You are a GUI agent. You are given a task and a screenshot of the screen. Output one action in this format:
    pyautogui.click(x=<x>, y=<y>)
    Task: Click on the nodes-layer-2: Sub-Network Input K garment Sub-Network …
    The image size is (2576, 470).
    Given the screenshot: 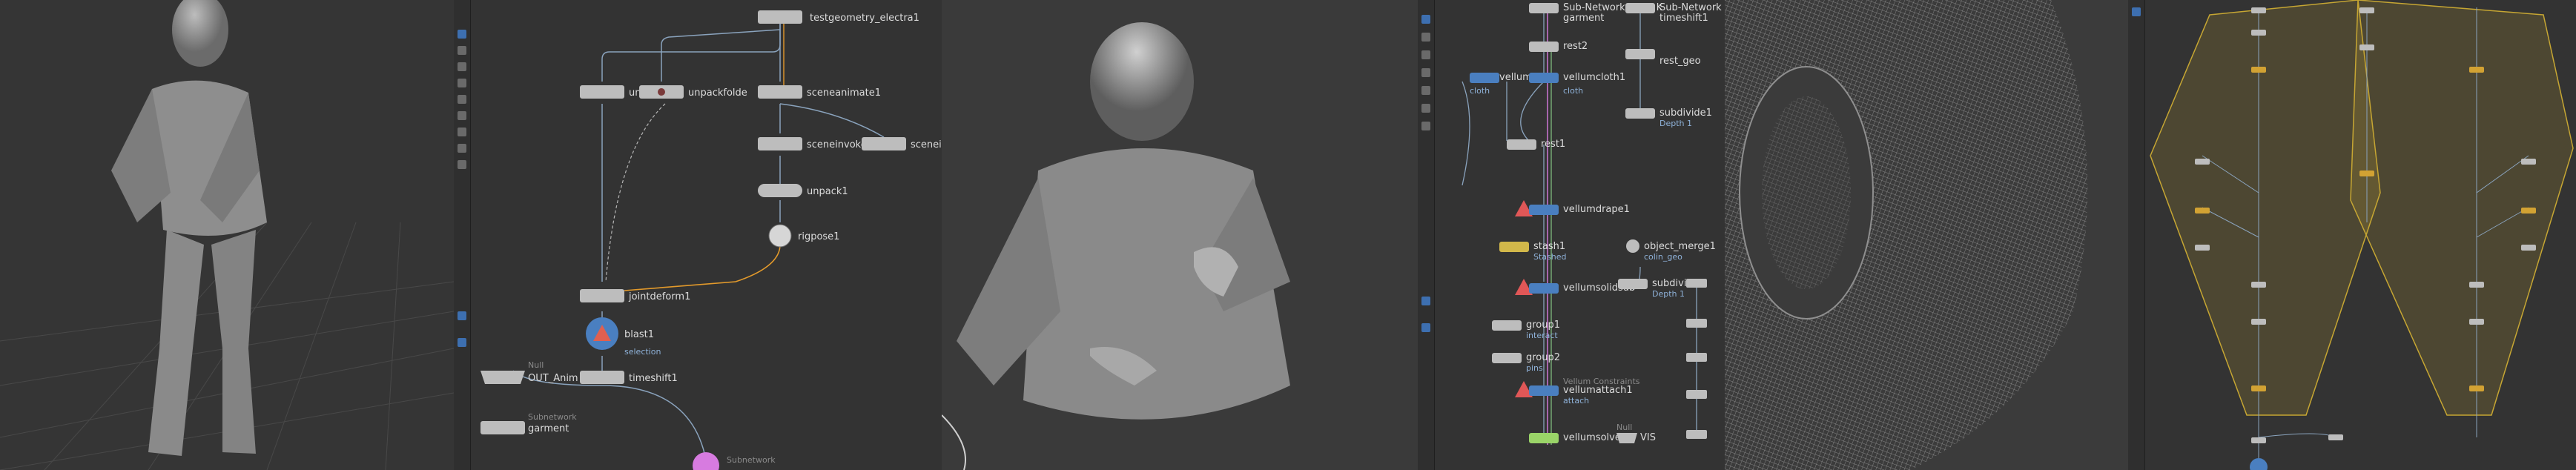 What is the action you would take?
    pyautogui.click(x=1597, y=223)
    